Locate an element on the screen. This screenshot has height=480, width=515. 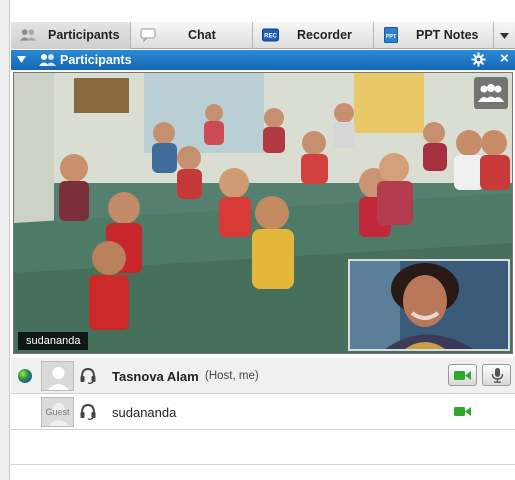
participants-icon is located at coordinates (28, 35).